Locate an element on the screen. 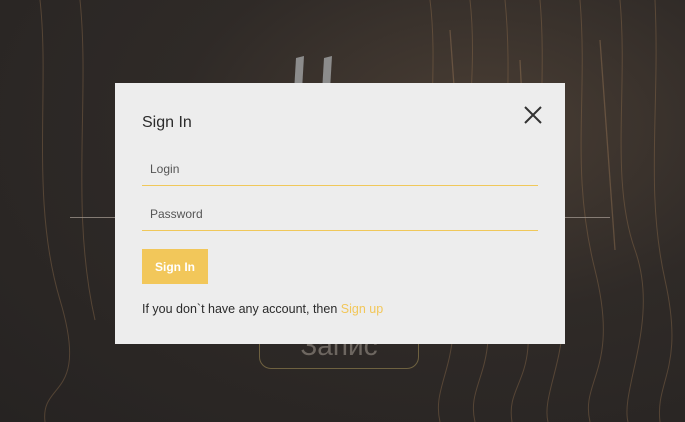 The image size is (685, 422). modal-title: Sign In is located at coordinates (167, 122).